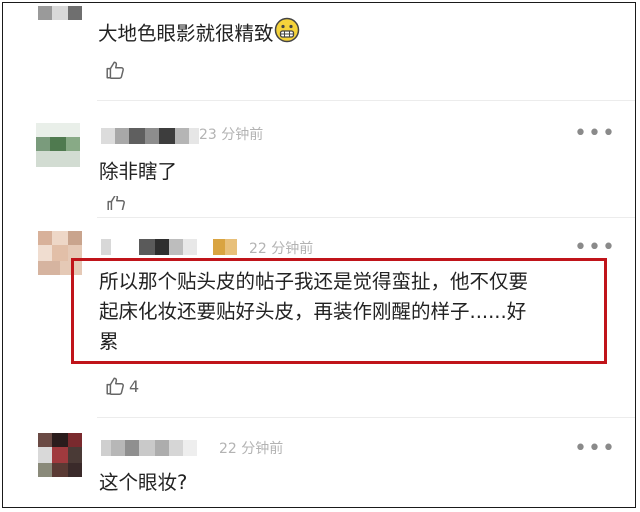 The height and width of the screenshot is (512, 640). What do you see at coordinates (199, 33) in the screenshot?
I see `comment-text: 大地色眼影就很精致` at bounding box center [199, 33].